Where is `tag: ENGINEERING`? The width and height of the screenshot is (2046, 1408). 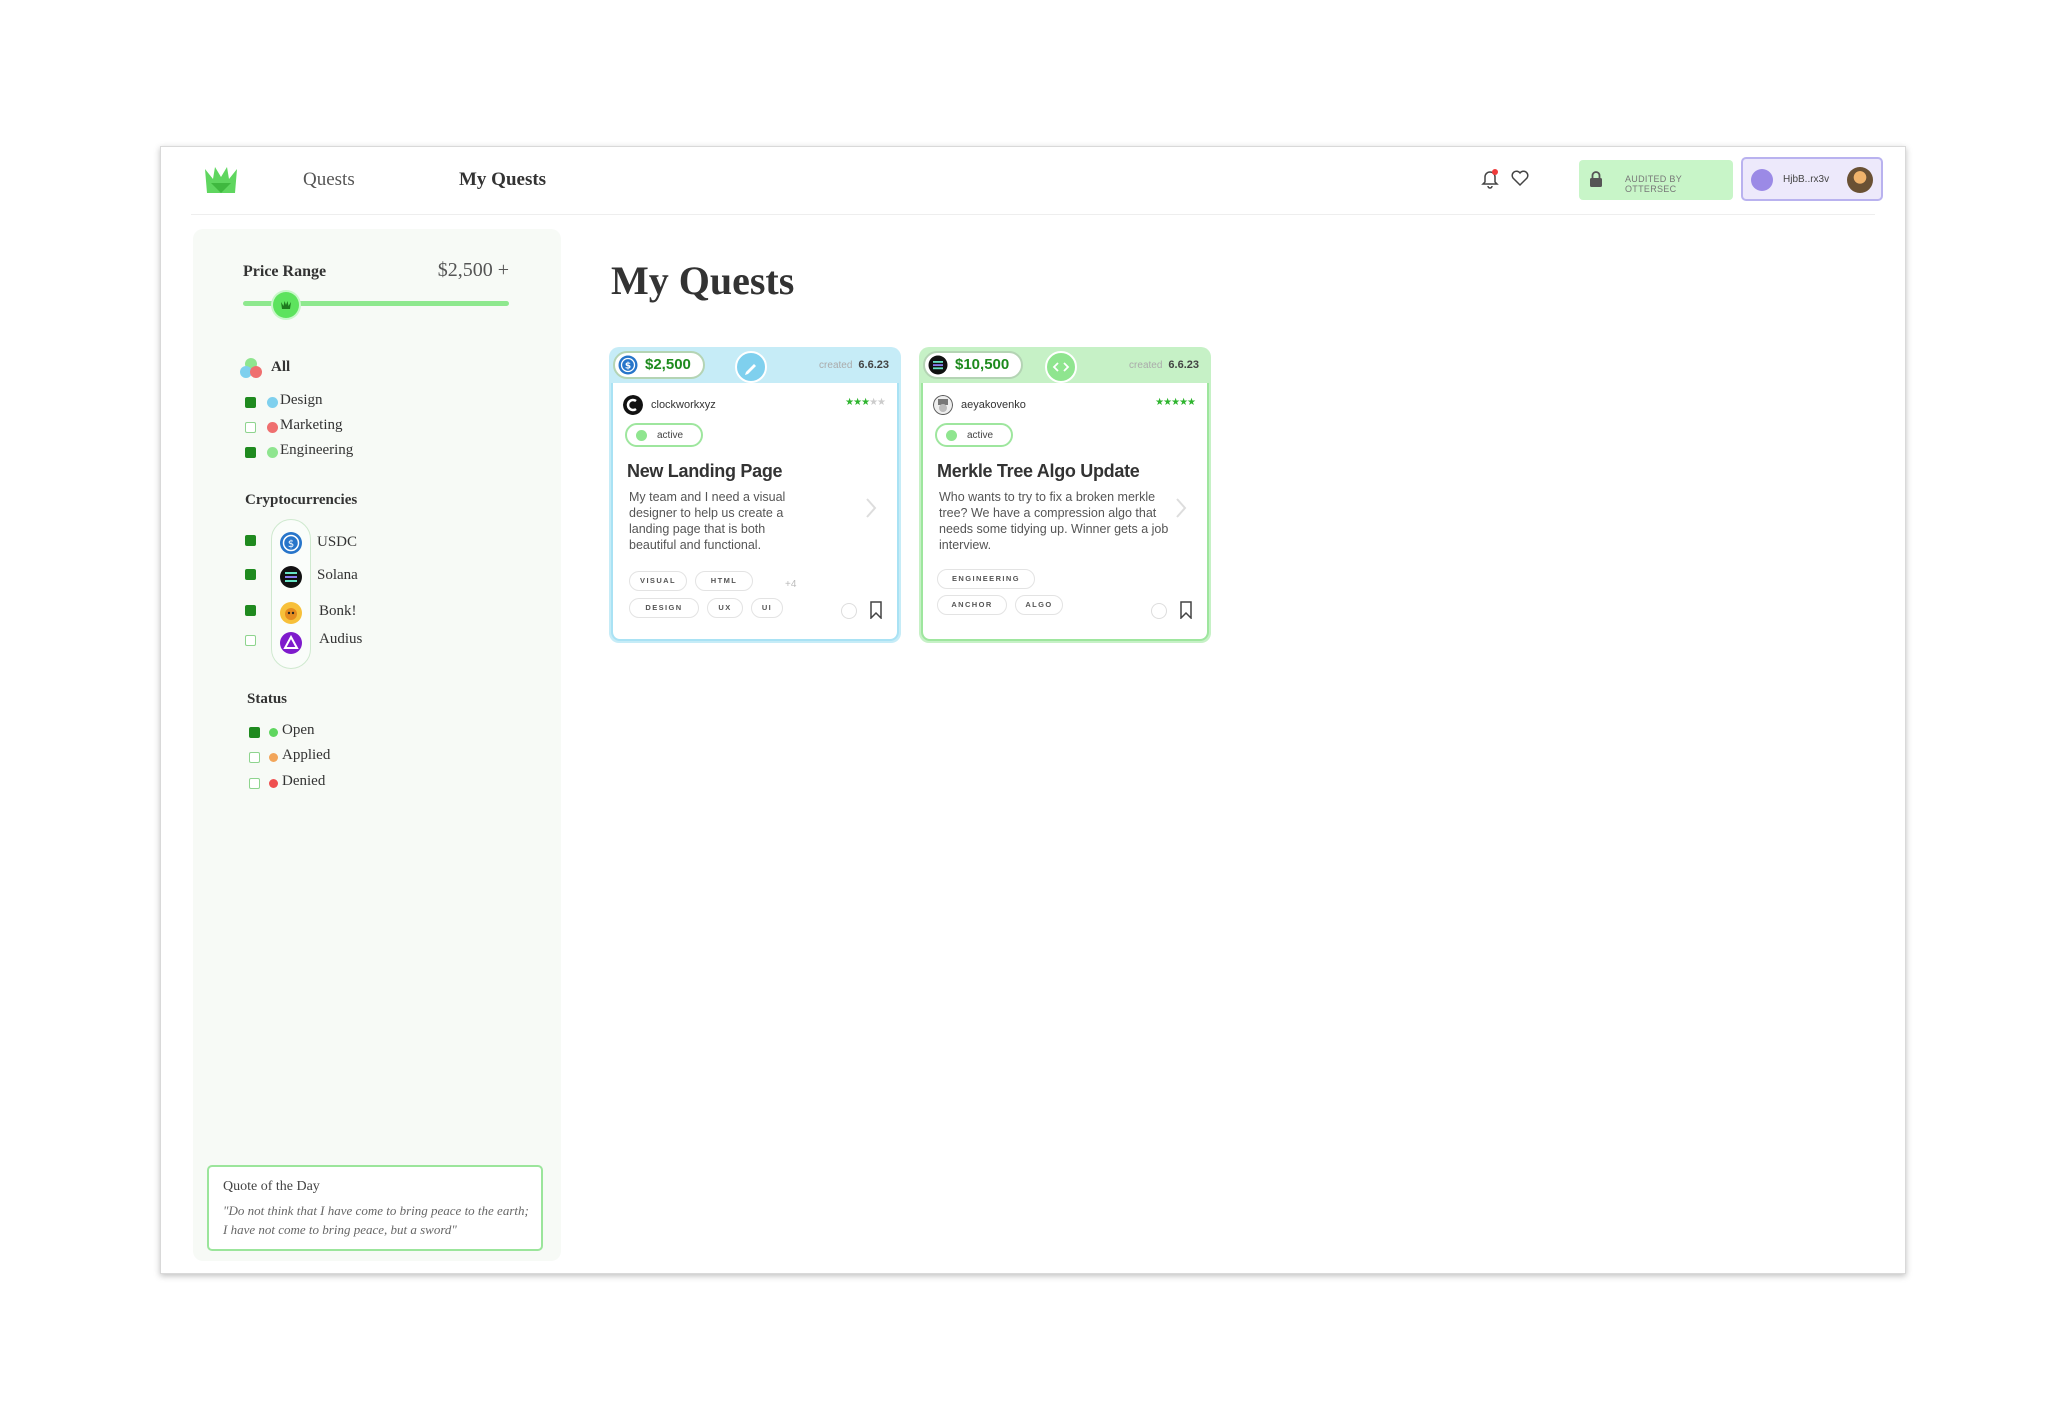
tag: ENGINEERING is located at coordinates (986, 579).